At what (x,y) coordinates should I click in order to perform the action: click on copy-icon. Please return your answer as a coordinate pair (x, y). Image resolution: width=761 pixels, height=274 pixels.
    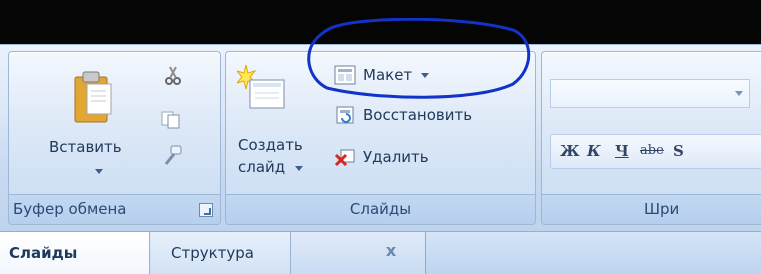
    Looking at the image, I should click on (171, 119).